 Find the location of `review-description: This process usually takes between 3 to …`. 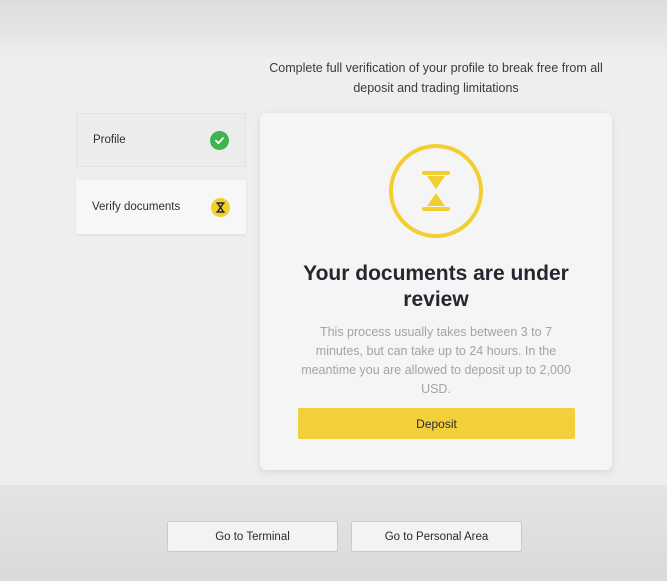

review-description: This process usually takes between 3 to … is located at coordinates (436, 361).